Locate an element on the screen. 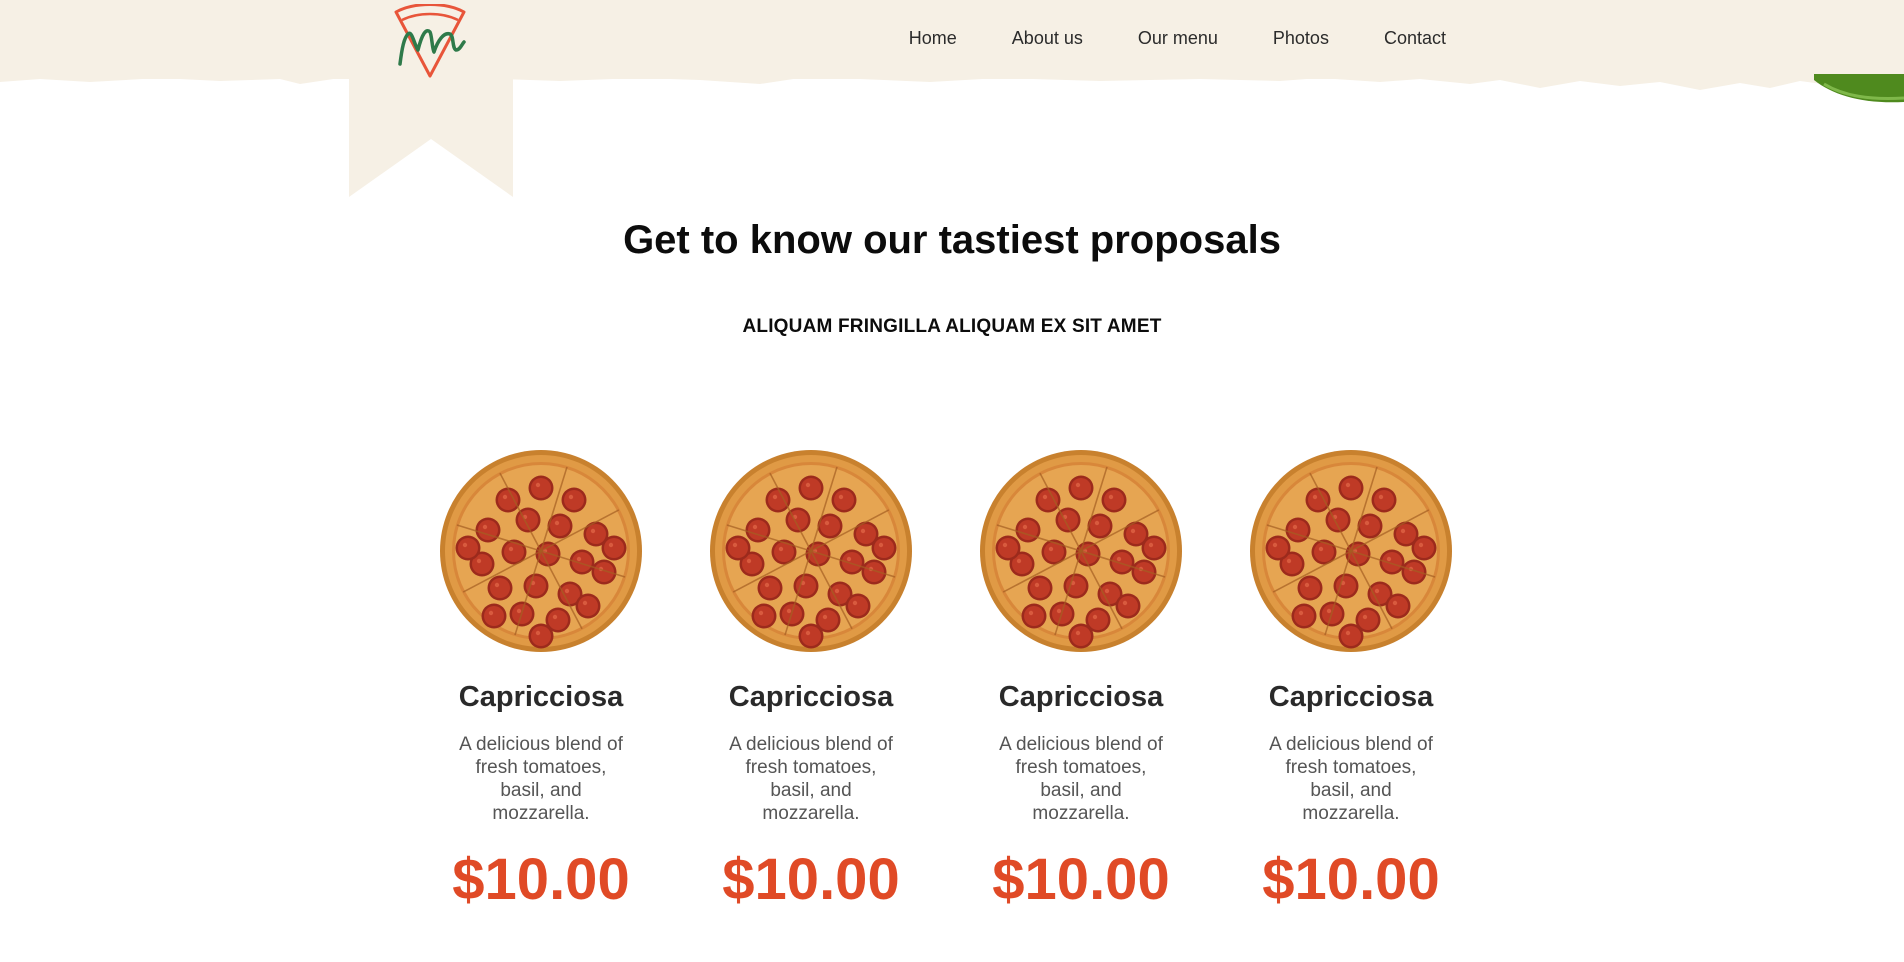  logo is located at coordinates (430, 41).